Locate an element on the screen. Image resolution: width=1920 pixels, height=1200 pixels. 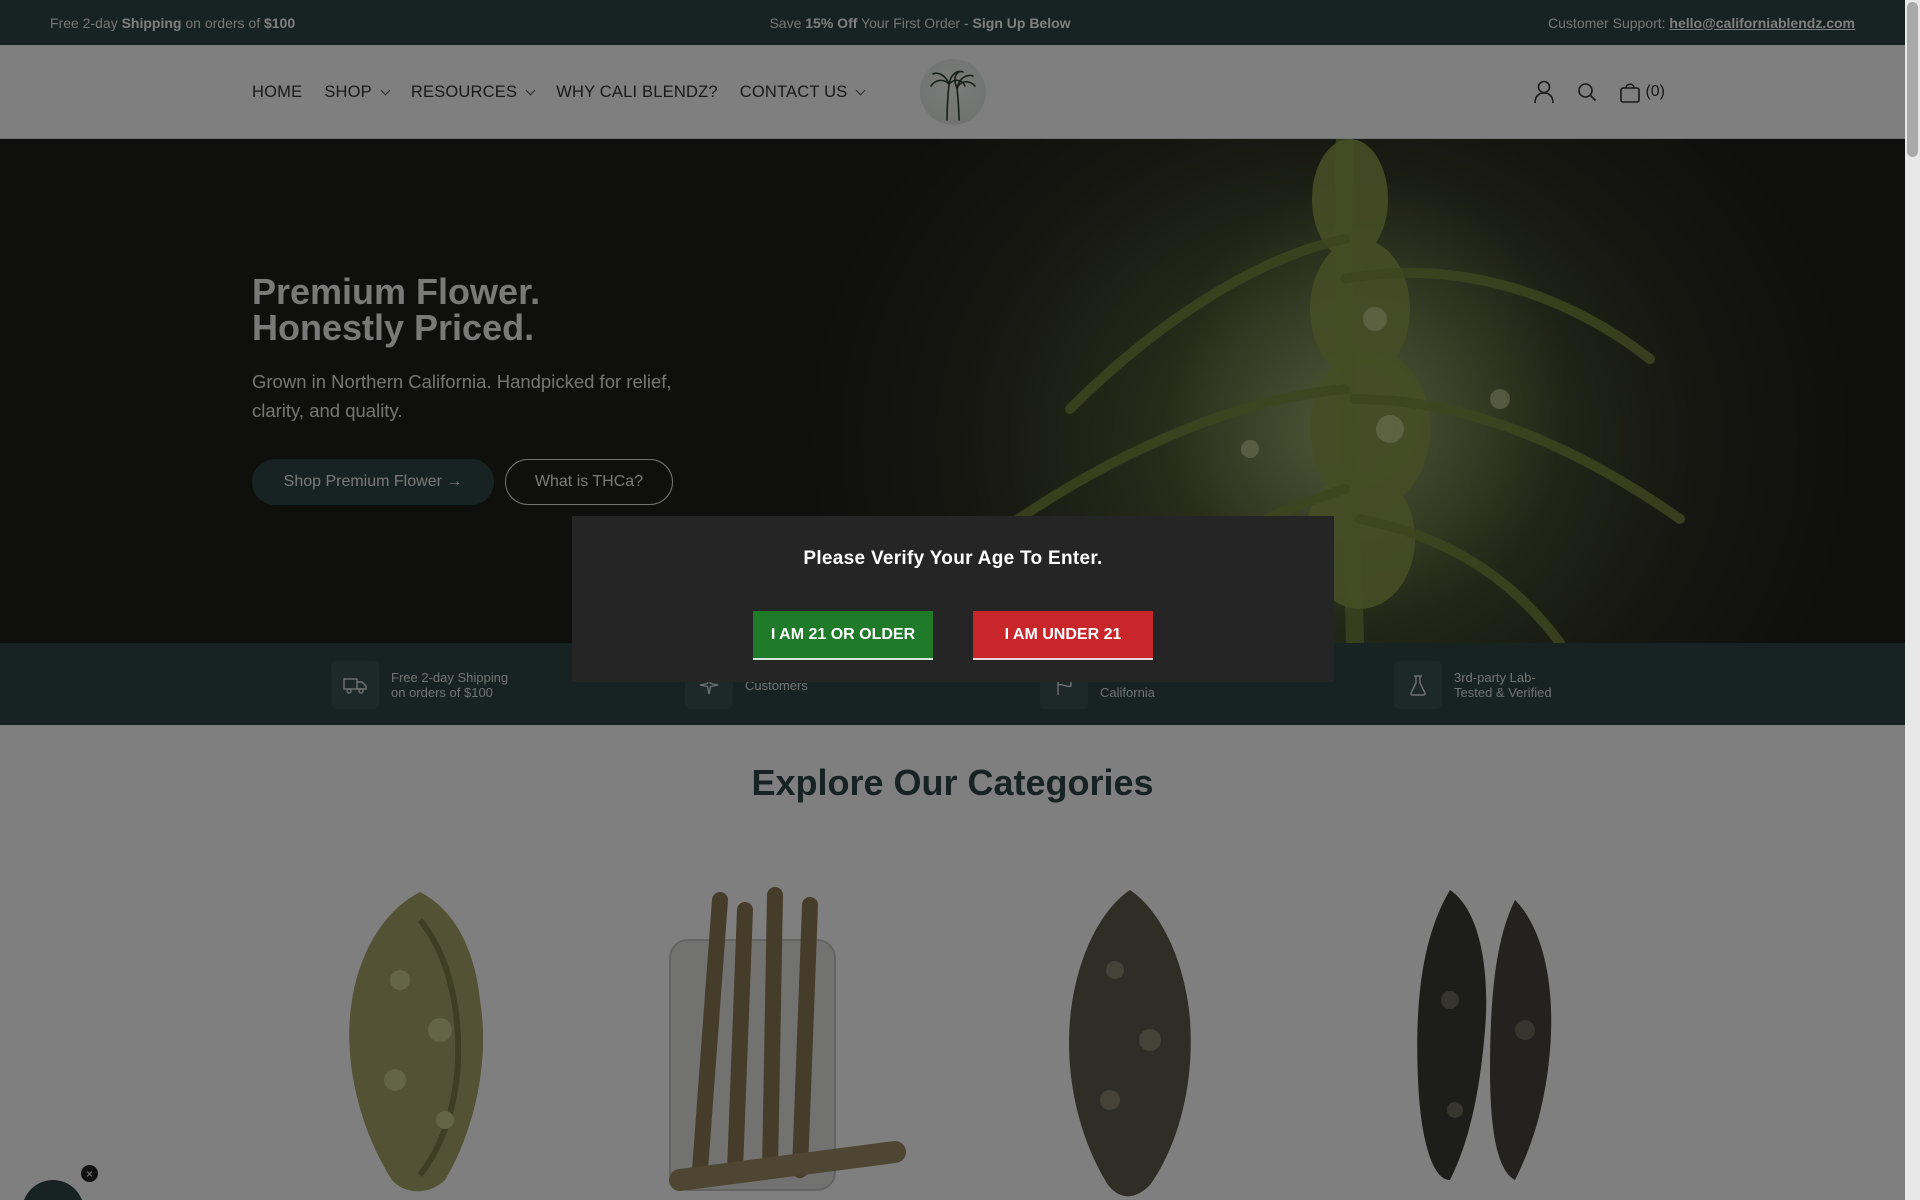
age-gate-title: Please Verify Your Age To Enter. is located at coordinates (953, 558).